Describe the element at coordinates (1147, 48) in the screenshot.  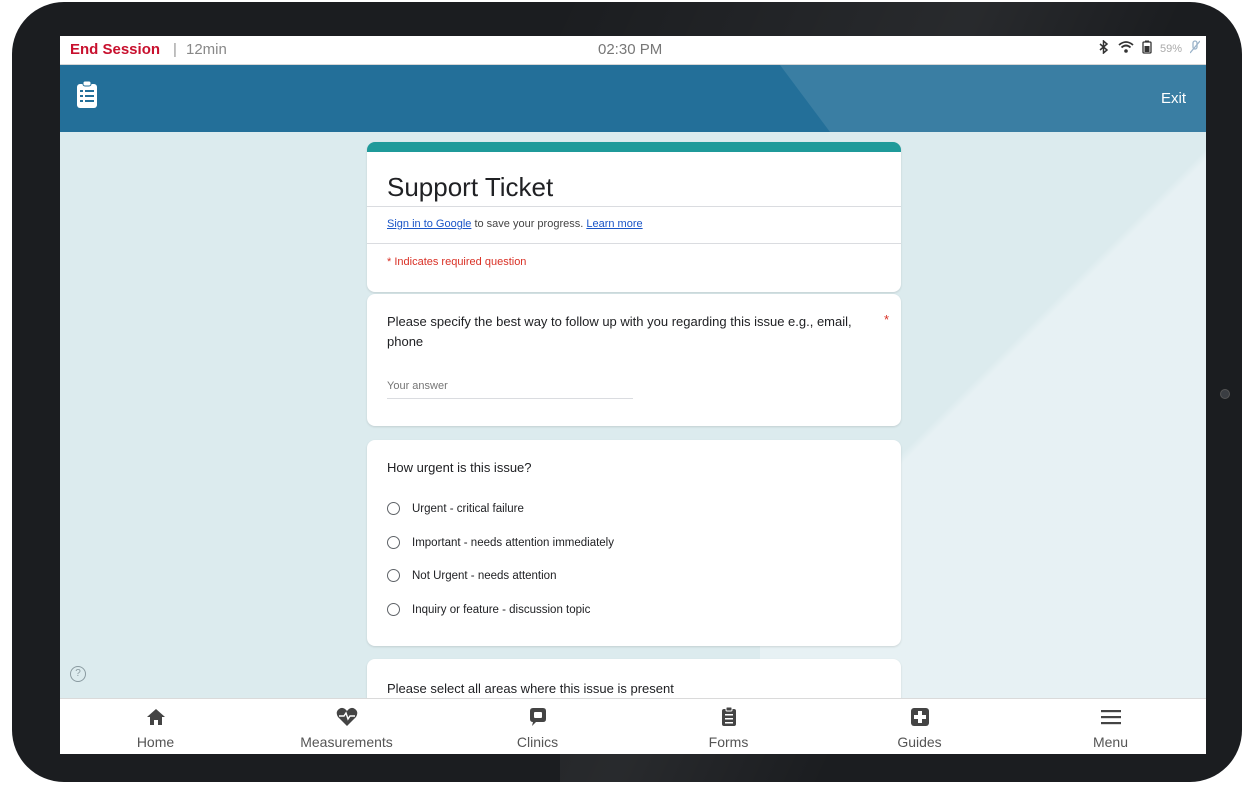
I see `battery-icon` at that location.